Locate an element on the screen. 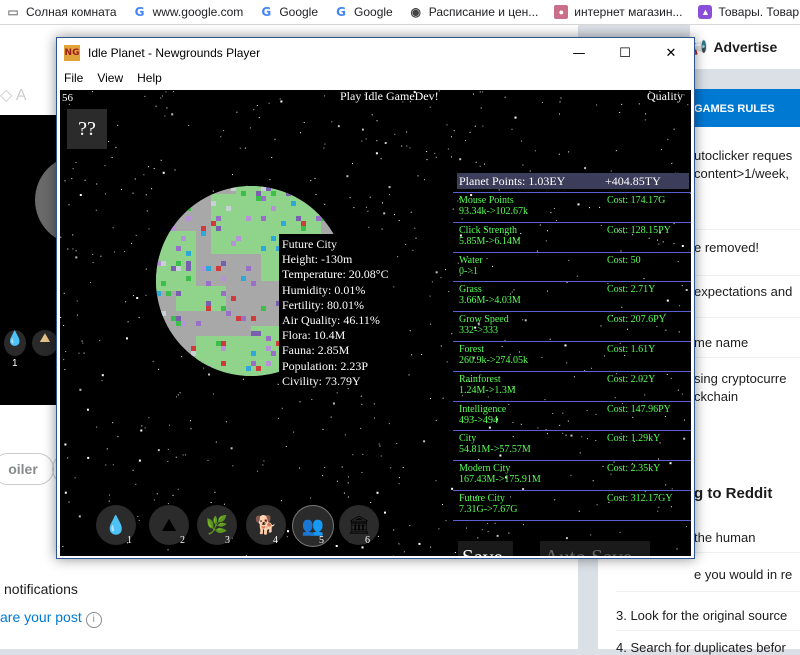 This screenshot has width=800, height=655. save-button: Save is located at coordinates (485, 548).